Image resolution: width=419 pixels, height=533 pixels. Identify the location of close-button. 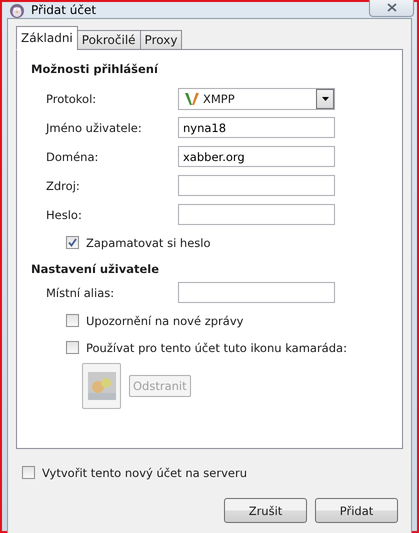
(391, 8).